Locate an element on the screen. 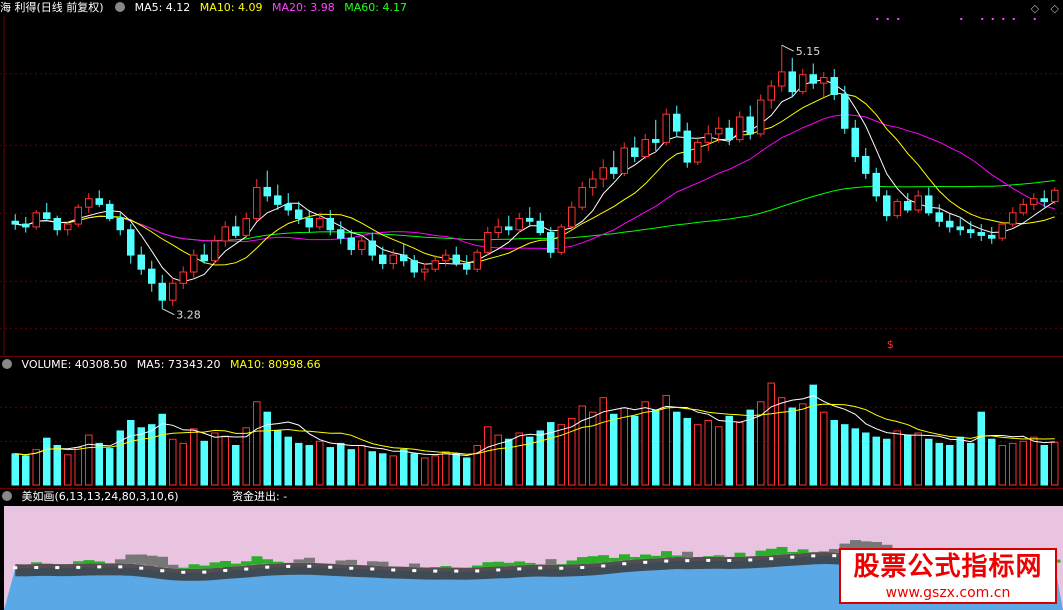 The width and height of the screenshot is (1063, 610). volume-settings-icon is located at coordinates (7, 364).